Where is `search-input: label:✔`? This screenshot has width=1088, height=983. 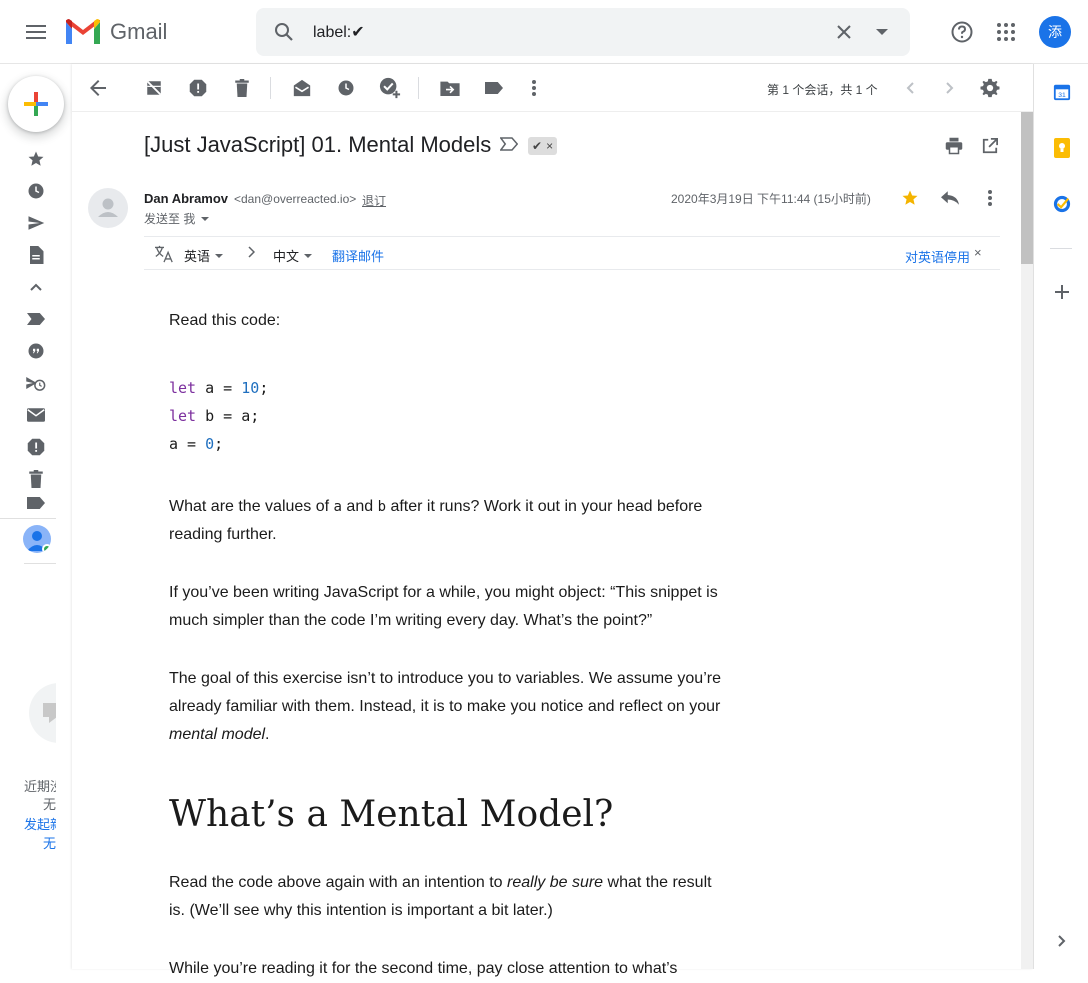 search-input: label:✔ is located at coordinates (339, 32).